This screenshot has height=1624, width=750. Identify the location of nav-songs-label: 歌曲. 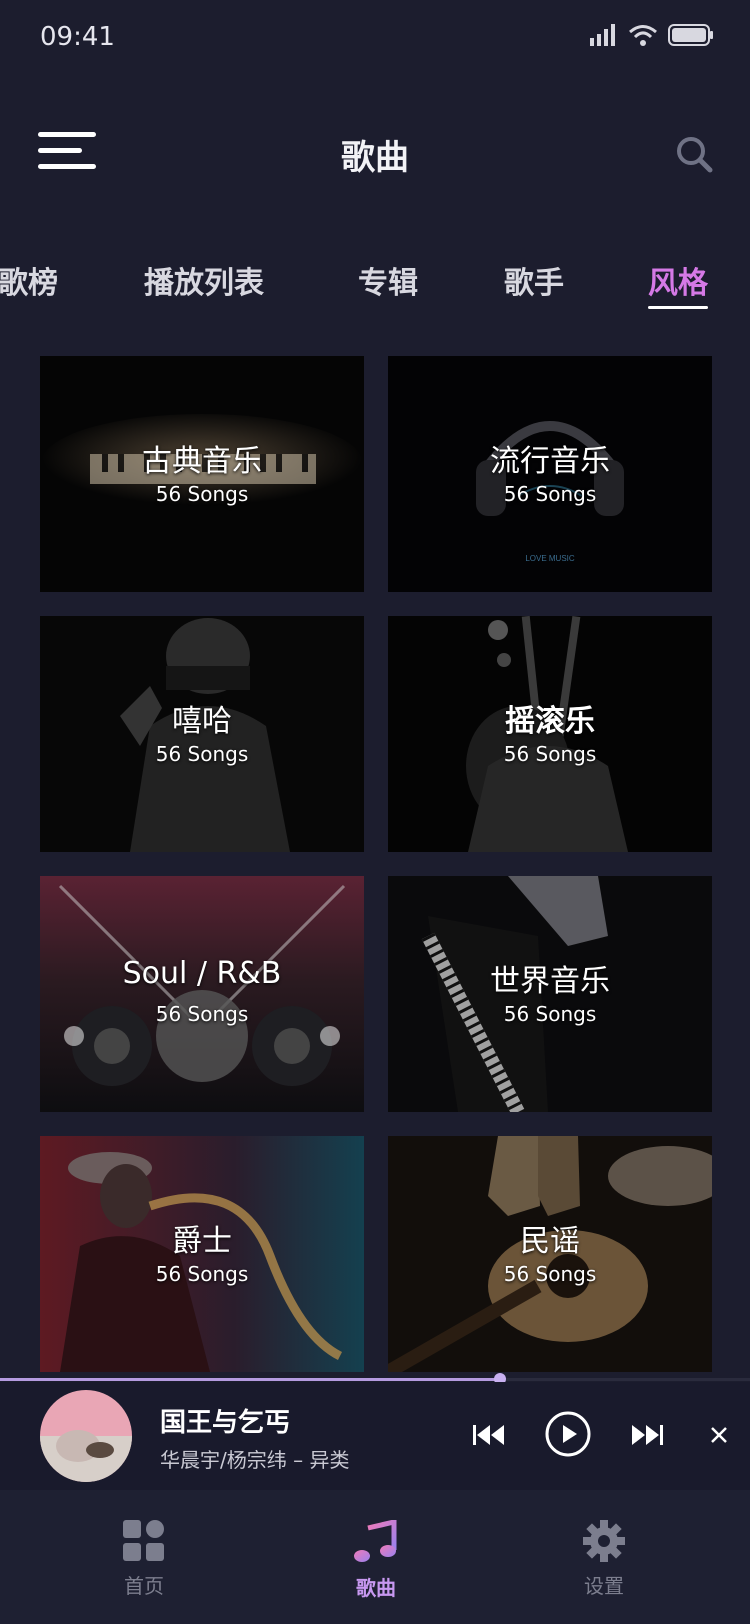
(376, 1588).